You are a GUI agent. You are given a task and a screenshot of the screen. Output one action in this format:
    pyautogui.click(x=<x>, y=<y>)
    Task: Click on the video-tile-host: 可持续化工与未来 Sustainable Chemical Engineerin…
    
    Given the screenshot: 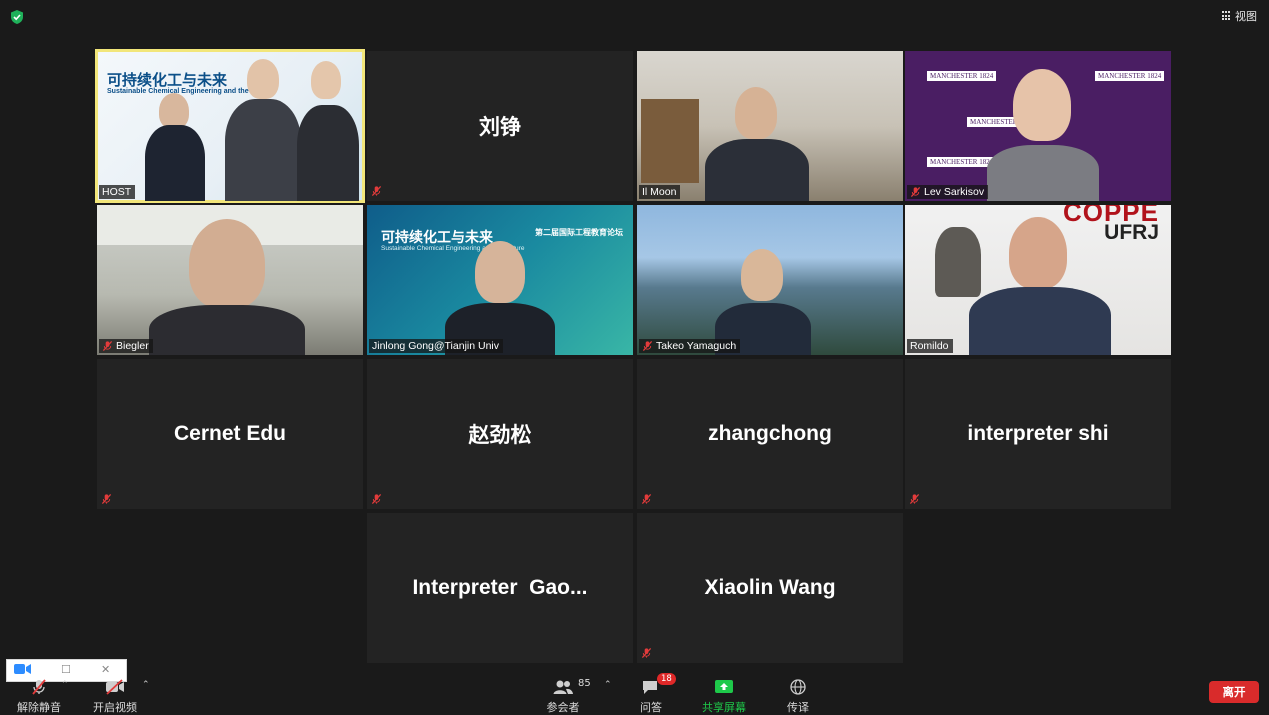 What is the action you would take?
    pyautogui.click(x=230, y=126)
    